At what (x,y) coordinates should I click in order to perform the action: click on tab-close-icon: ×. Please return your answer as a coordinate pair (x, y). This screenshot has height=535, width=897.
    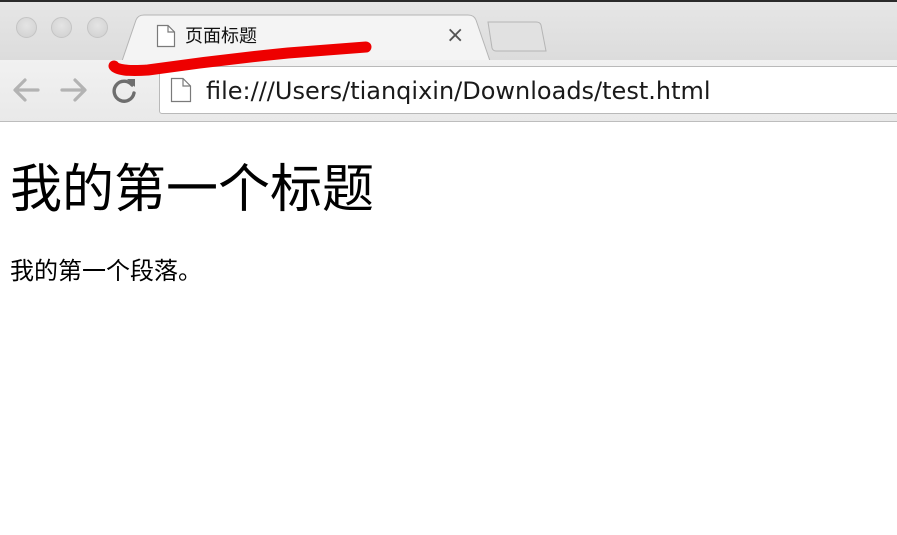
    Looking at the image, I should click on (455, 36).